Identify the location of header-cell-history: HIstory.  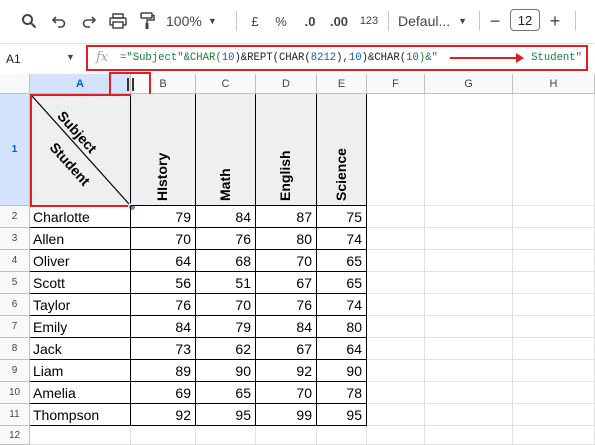
(163, 150).